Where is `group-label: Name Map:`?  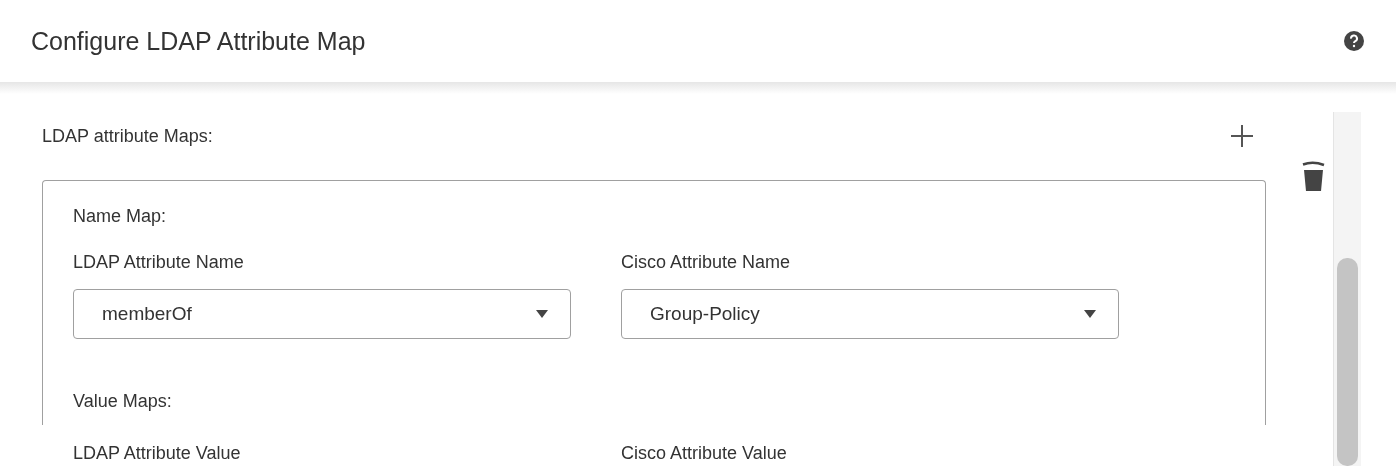 group-label: Name Map: is located at coordinates (120, 216).